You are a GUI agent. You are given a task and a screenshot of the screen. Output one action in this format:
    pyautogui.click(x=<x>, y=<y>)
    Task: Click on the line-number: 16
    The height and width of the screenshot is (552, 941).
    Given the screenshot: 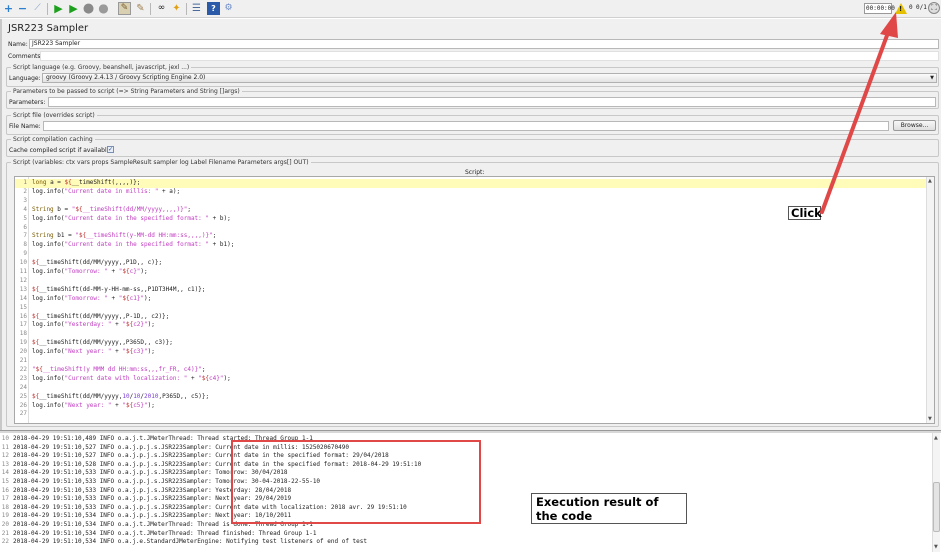 What is the action you would take?
    pyautogui.click(x=23, y=316)
    